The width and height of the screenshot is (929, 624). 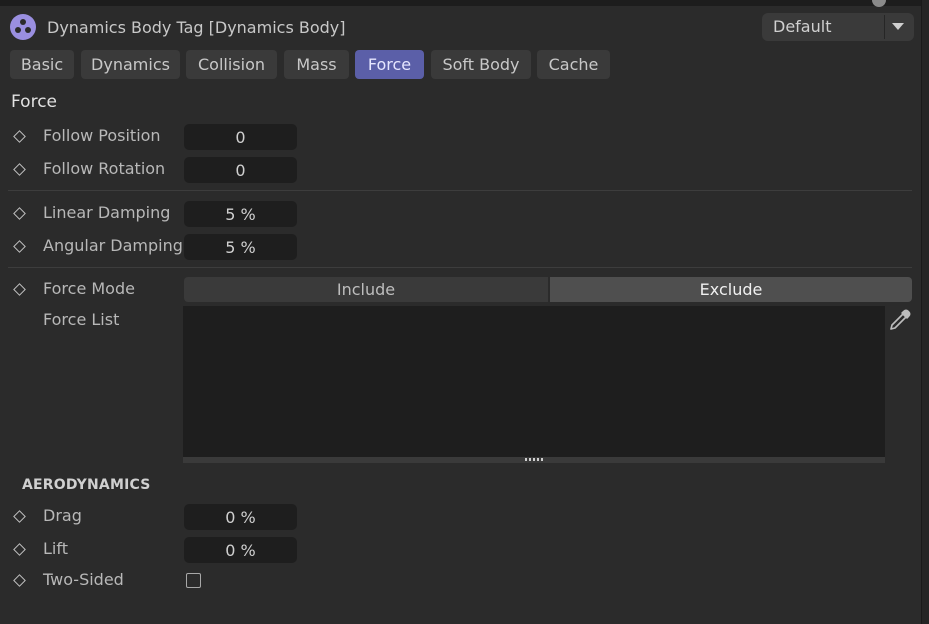 What do you see at coordinates (464, 137) in the screenshot?
I see `param-follow-position: Follow Position 0` at bounding box center [464, 137].